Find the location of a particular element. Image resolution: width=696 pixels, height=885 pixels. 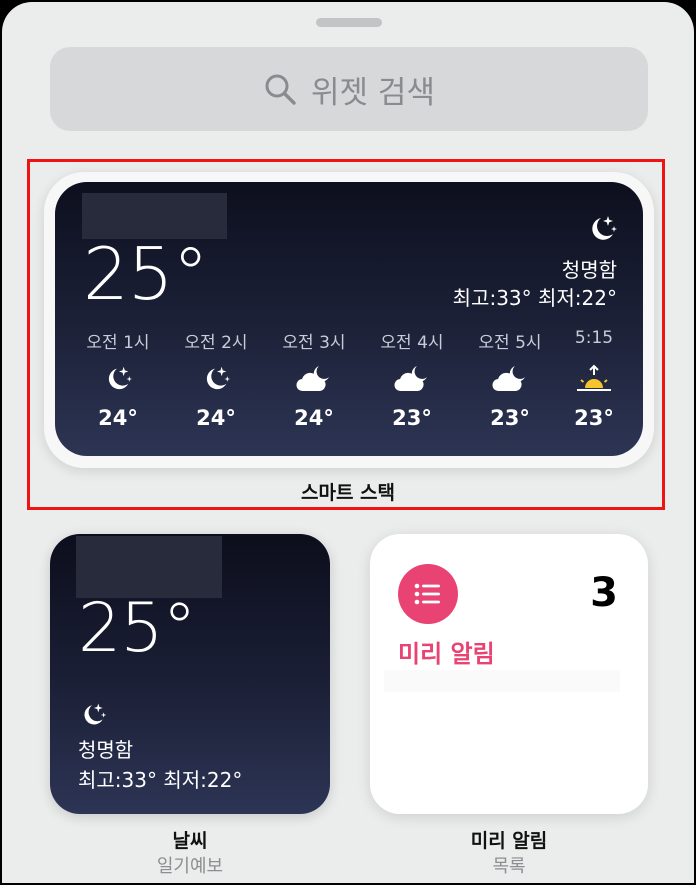

moon-stars-icon is located at coordinates (95, 714).